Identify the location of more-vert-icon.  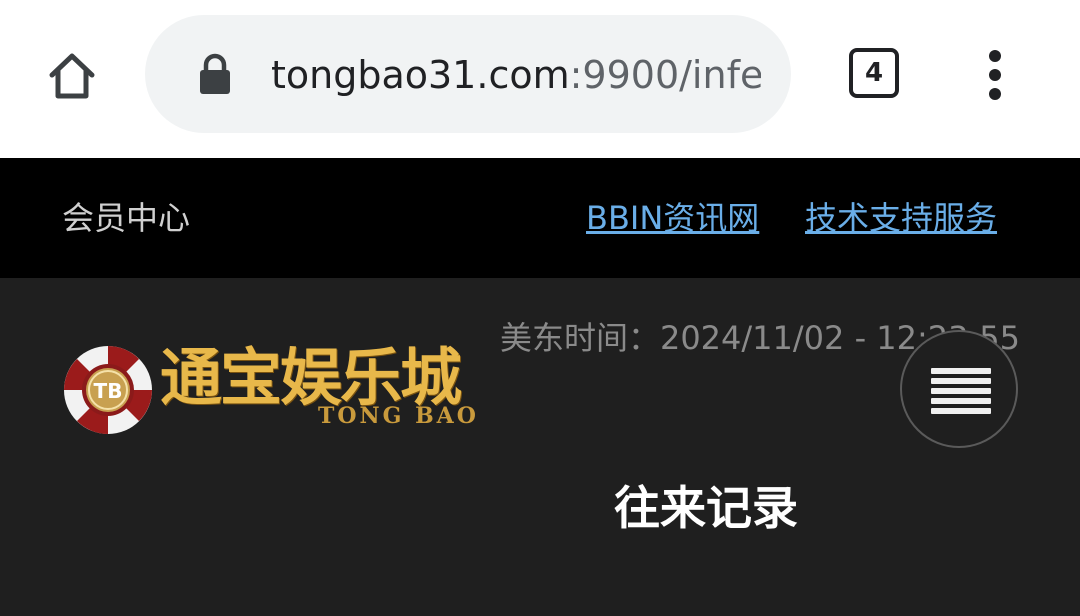
(995, 75).